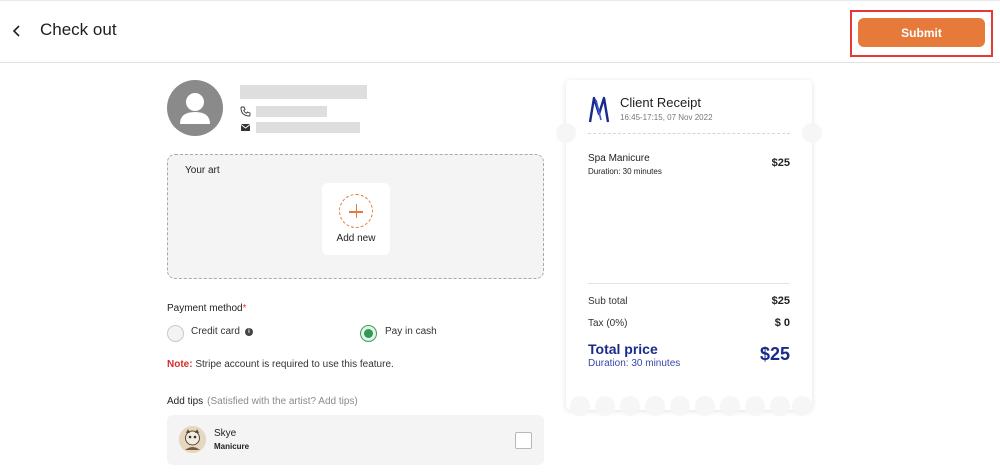 The image size is (1000, 475). What do you see at coordinates (249, 332) in the screenshot?
I see `info-icon: i` at bounding box center [249, 332].